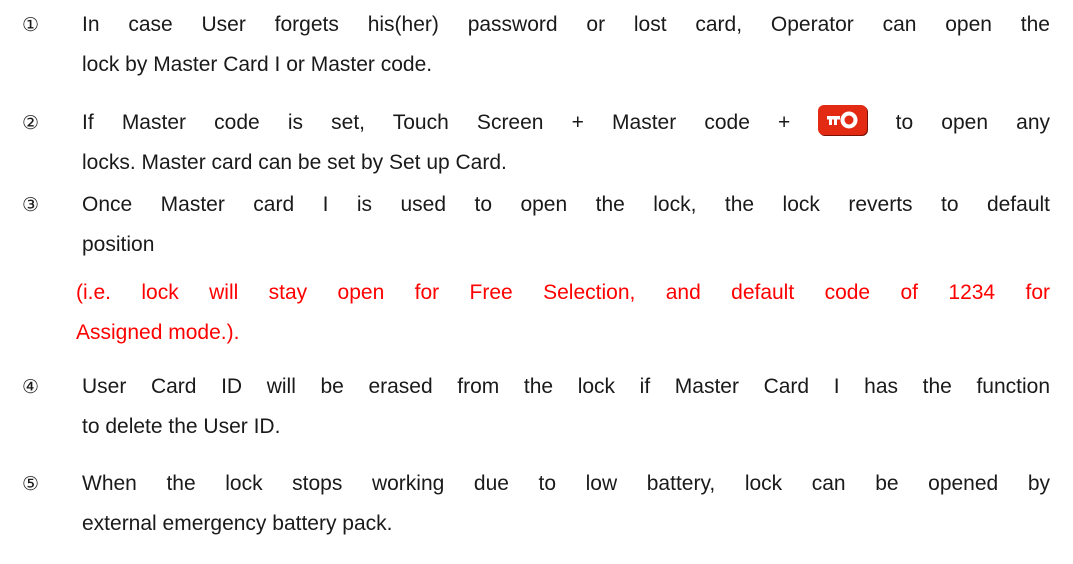 The image size is (1073, 564). Describe the element at coordinates (973, 122) in the screenshot. I see `item-2-line-1-after: to open any` at that location.